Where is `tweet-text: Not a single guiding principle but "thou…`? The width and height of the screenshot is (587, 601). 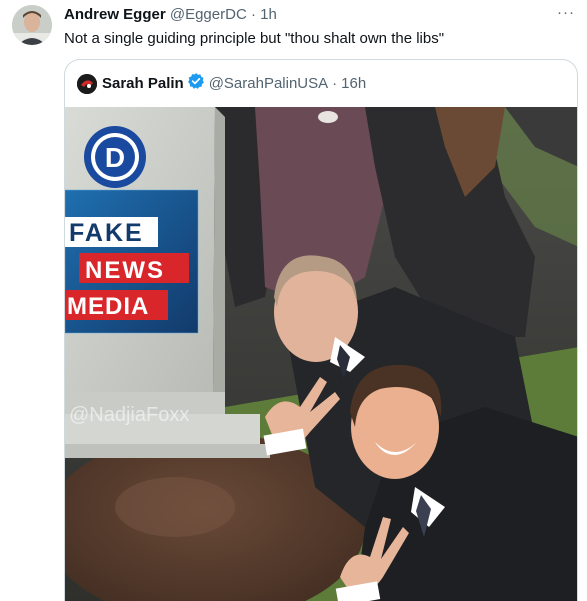
tweet-text: Not a single guiding principle but "thou… is located at coordinates (254, 38).